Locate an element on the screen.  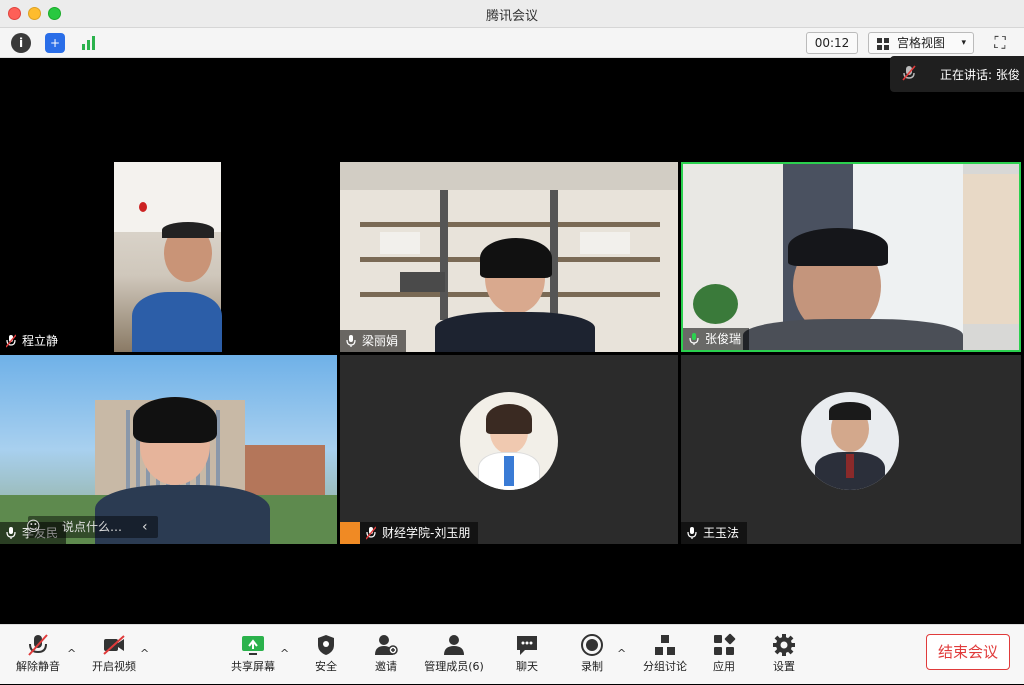
chat-input: ☺ 说点什么… ‹ is located at coordinates (92, 527).